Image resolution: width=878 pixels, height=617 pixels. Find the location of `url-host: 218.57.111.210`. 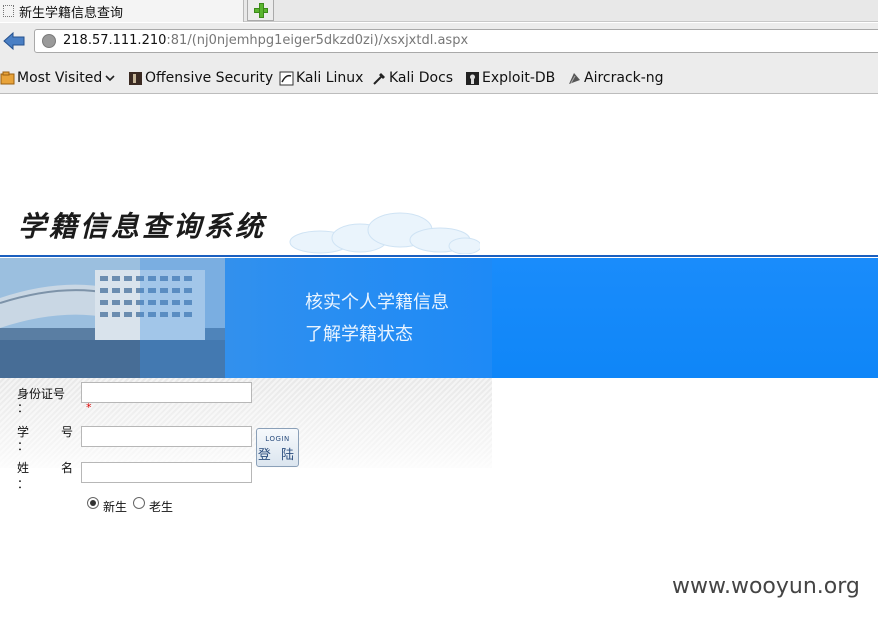

url-host: 218.57.111.210 is located at coordinates (115, 40).